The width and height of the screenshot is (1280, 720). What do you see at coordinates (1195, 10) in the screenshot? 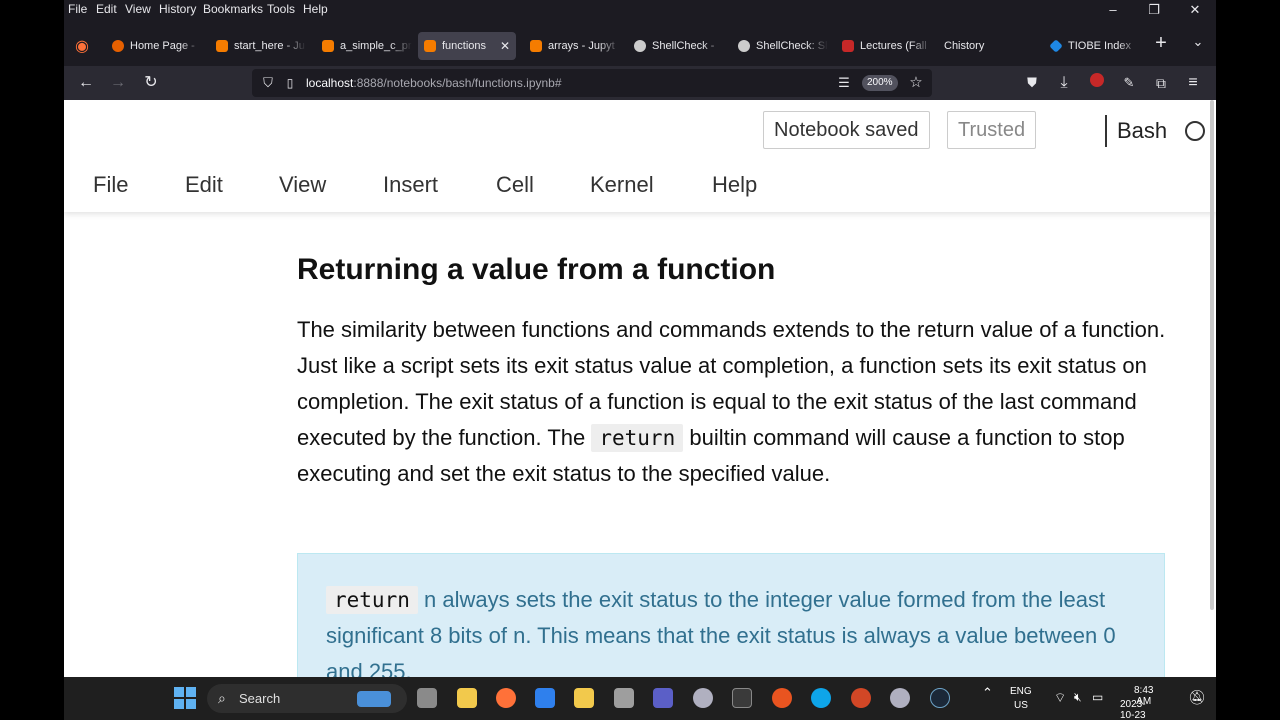
I see `close-window-button: ✕` at bounding box center [1195, 10].